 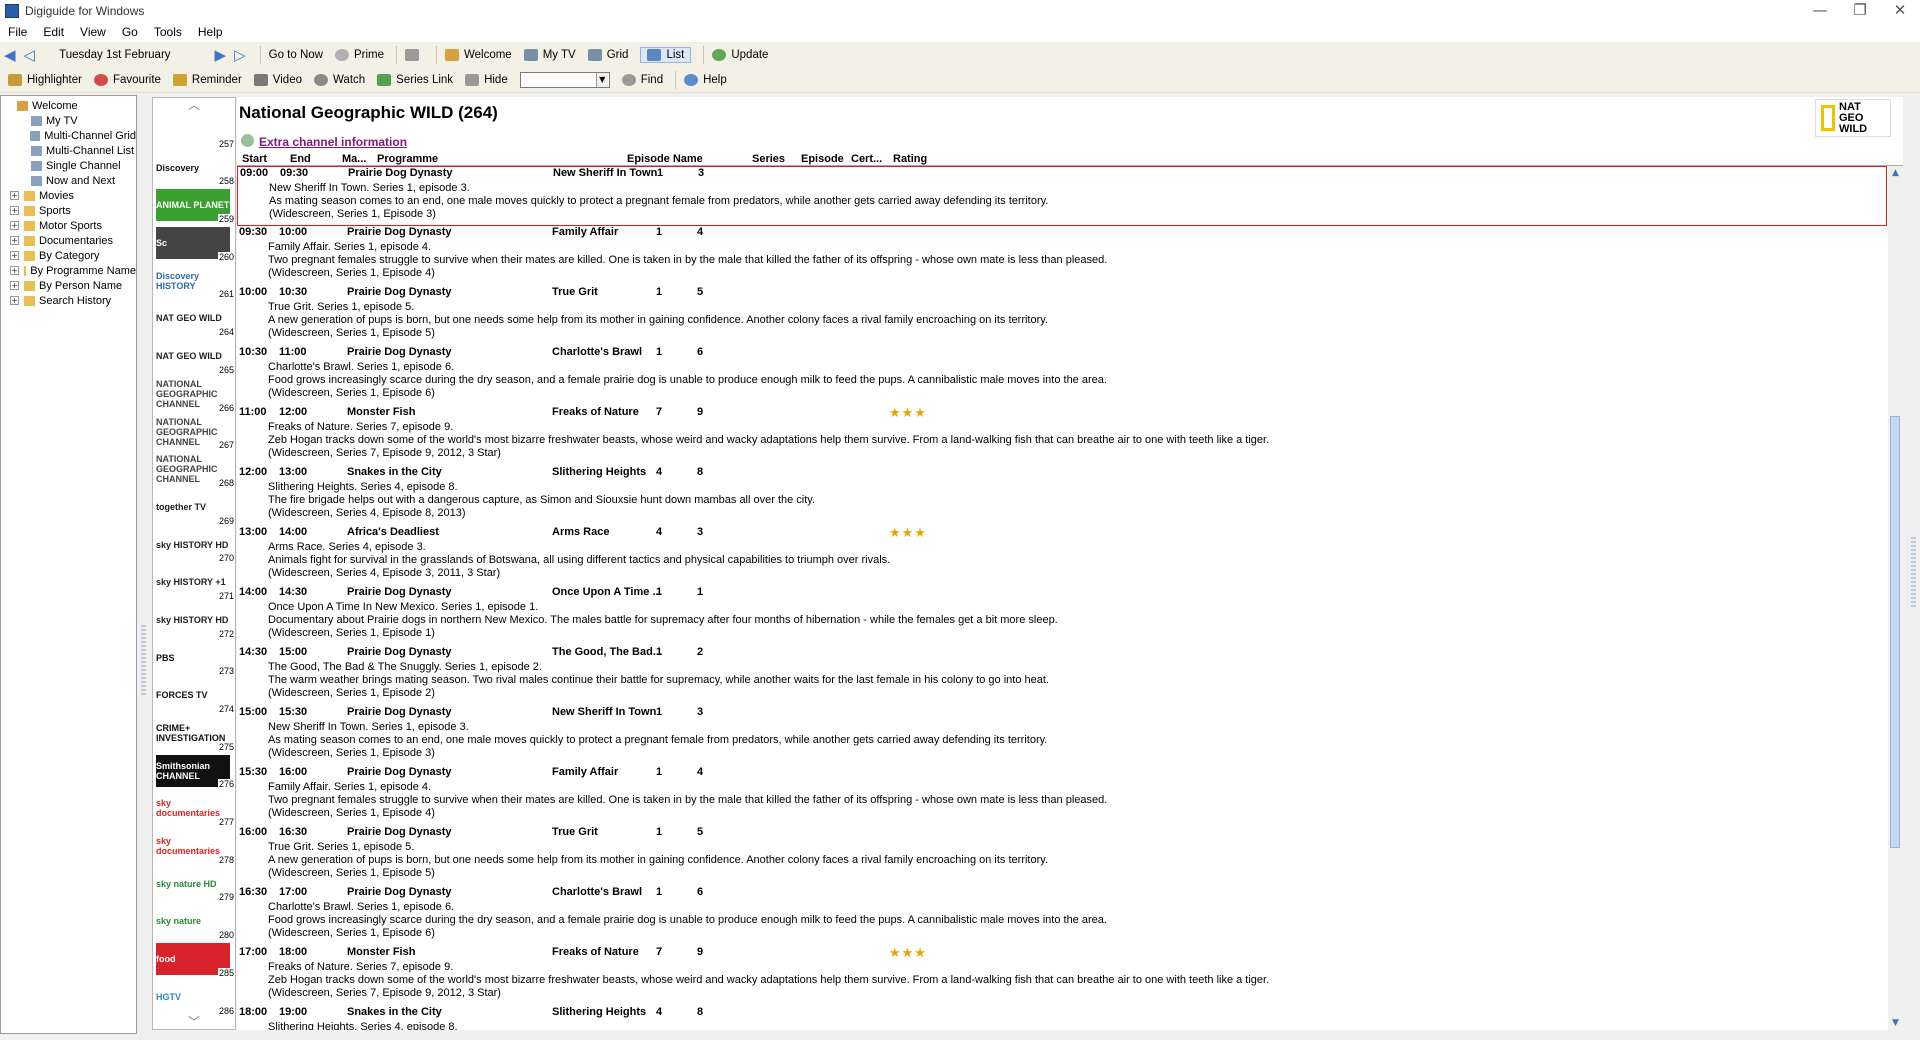 What do you see at coordinates (194, 734) in the screenshot?
I see `channel-logo-item: CRIME+ INVESTIGATION 275` at bounding box center [194, 734].